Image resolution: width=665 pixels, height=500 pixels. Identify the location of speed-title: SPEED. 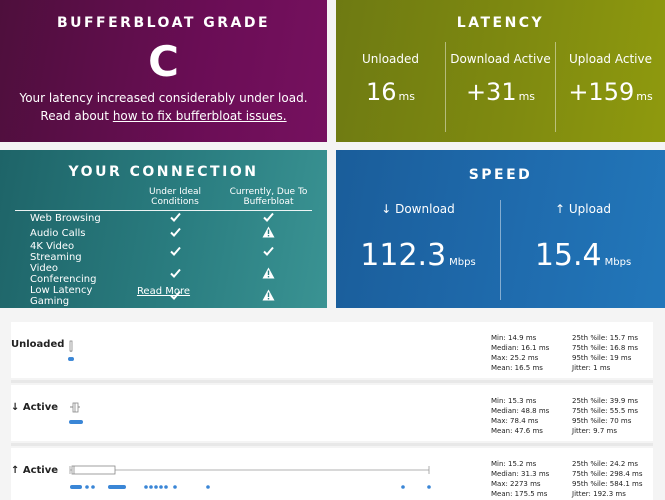
(500, 175).